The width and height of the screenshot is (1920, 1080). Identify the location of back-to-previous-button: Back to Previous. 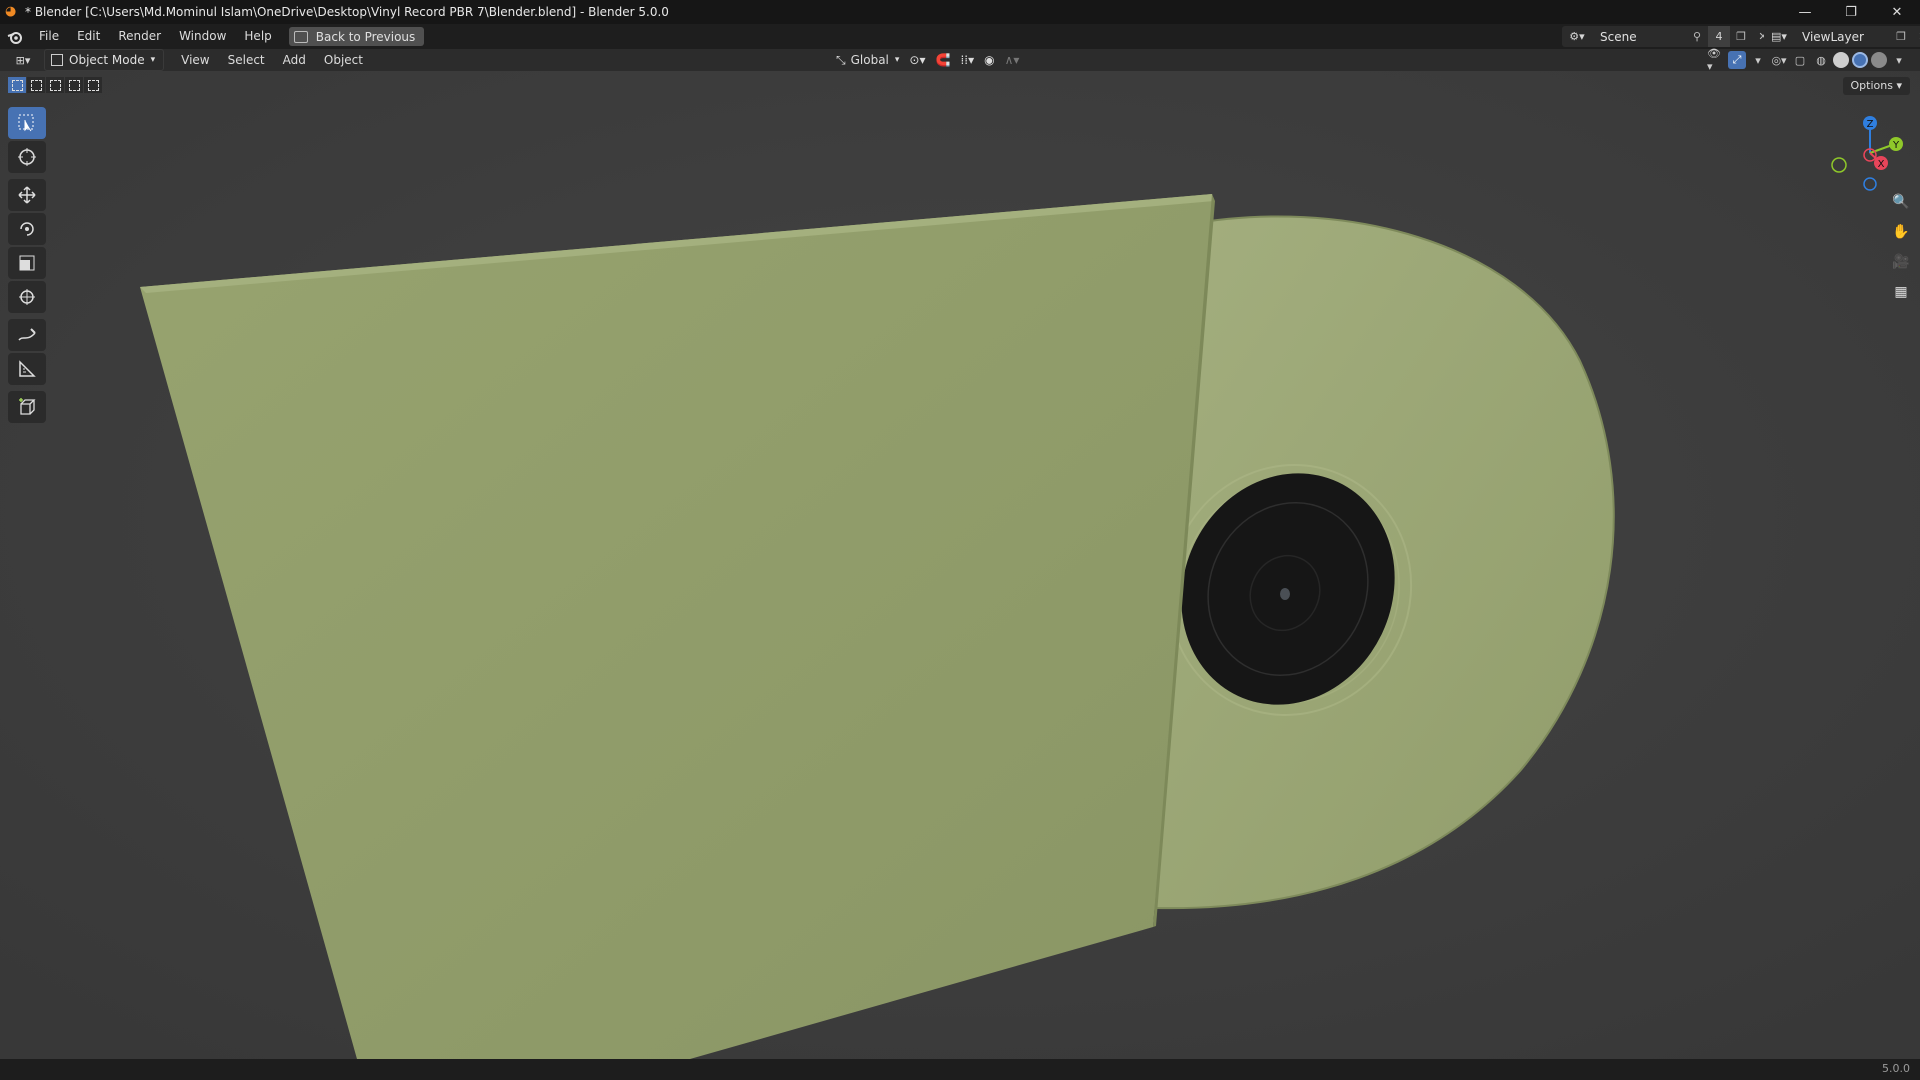
(356, 36).